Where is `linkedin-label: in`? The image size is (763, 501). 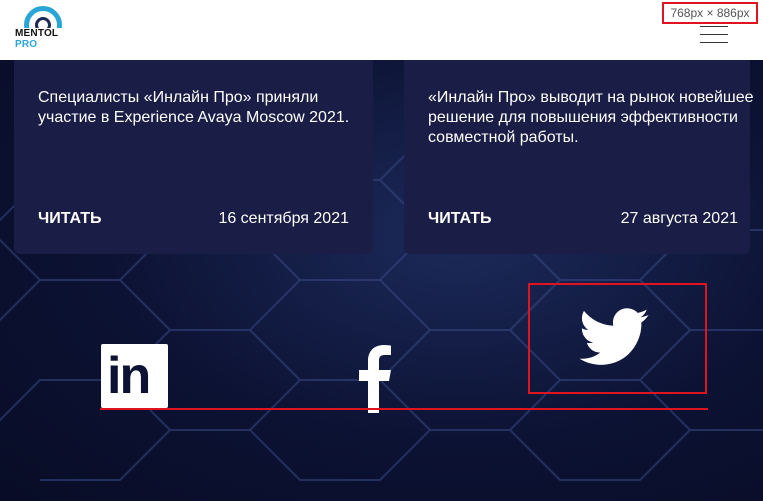
linkedin-label: in is located at coordinates (129, 376).